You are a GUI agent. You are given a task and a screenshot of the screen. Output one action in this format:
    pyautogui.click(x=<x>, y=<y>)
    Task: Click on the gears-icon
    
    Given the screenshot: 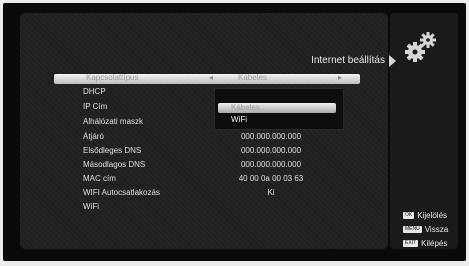 What is the action you would take?
    pyautogui.click(x=420, y=47)
    